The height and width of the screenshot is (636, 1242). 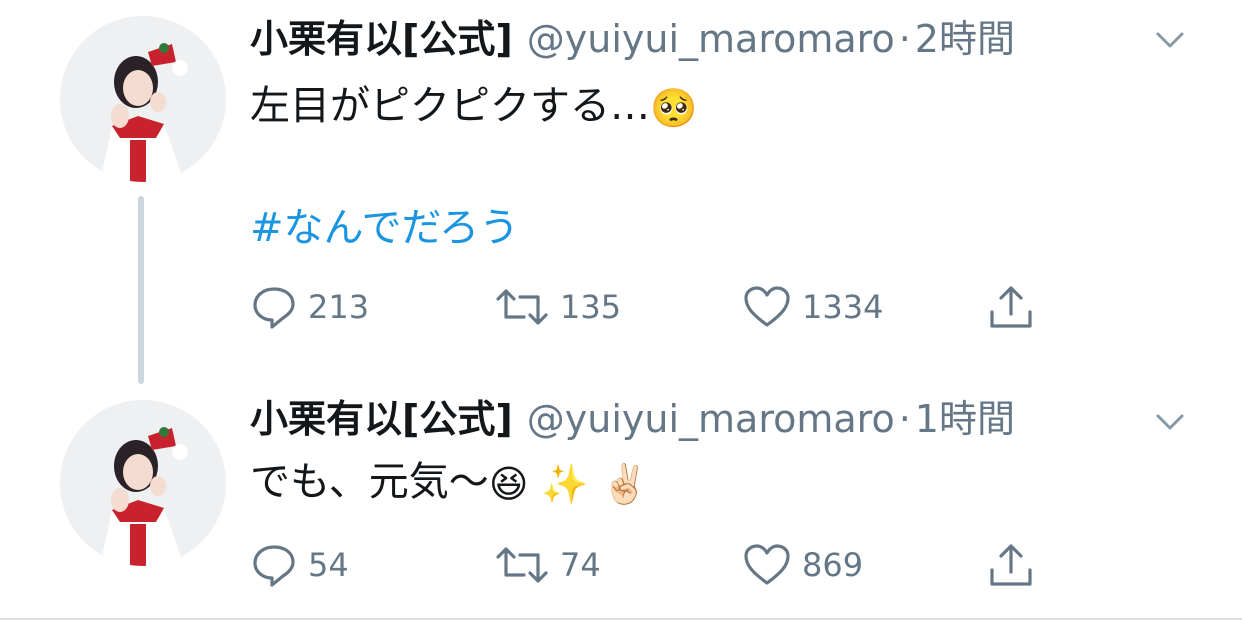 What do you see at coordinates (621, 619) in the screenshot?
I see `divider` at bounding box center [621, 619].